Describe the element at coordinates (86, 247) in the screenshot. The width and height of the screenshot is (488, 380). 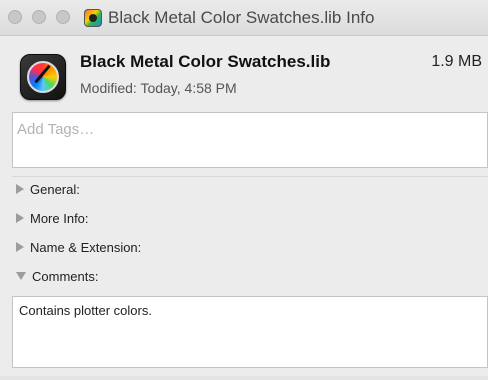
I see `section-name-extension-label: Name & Extension:` at that location.